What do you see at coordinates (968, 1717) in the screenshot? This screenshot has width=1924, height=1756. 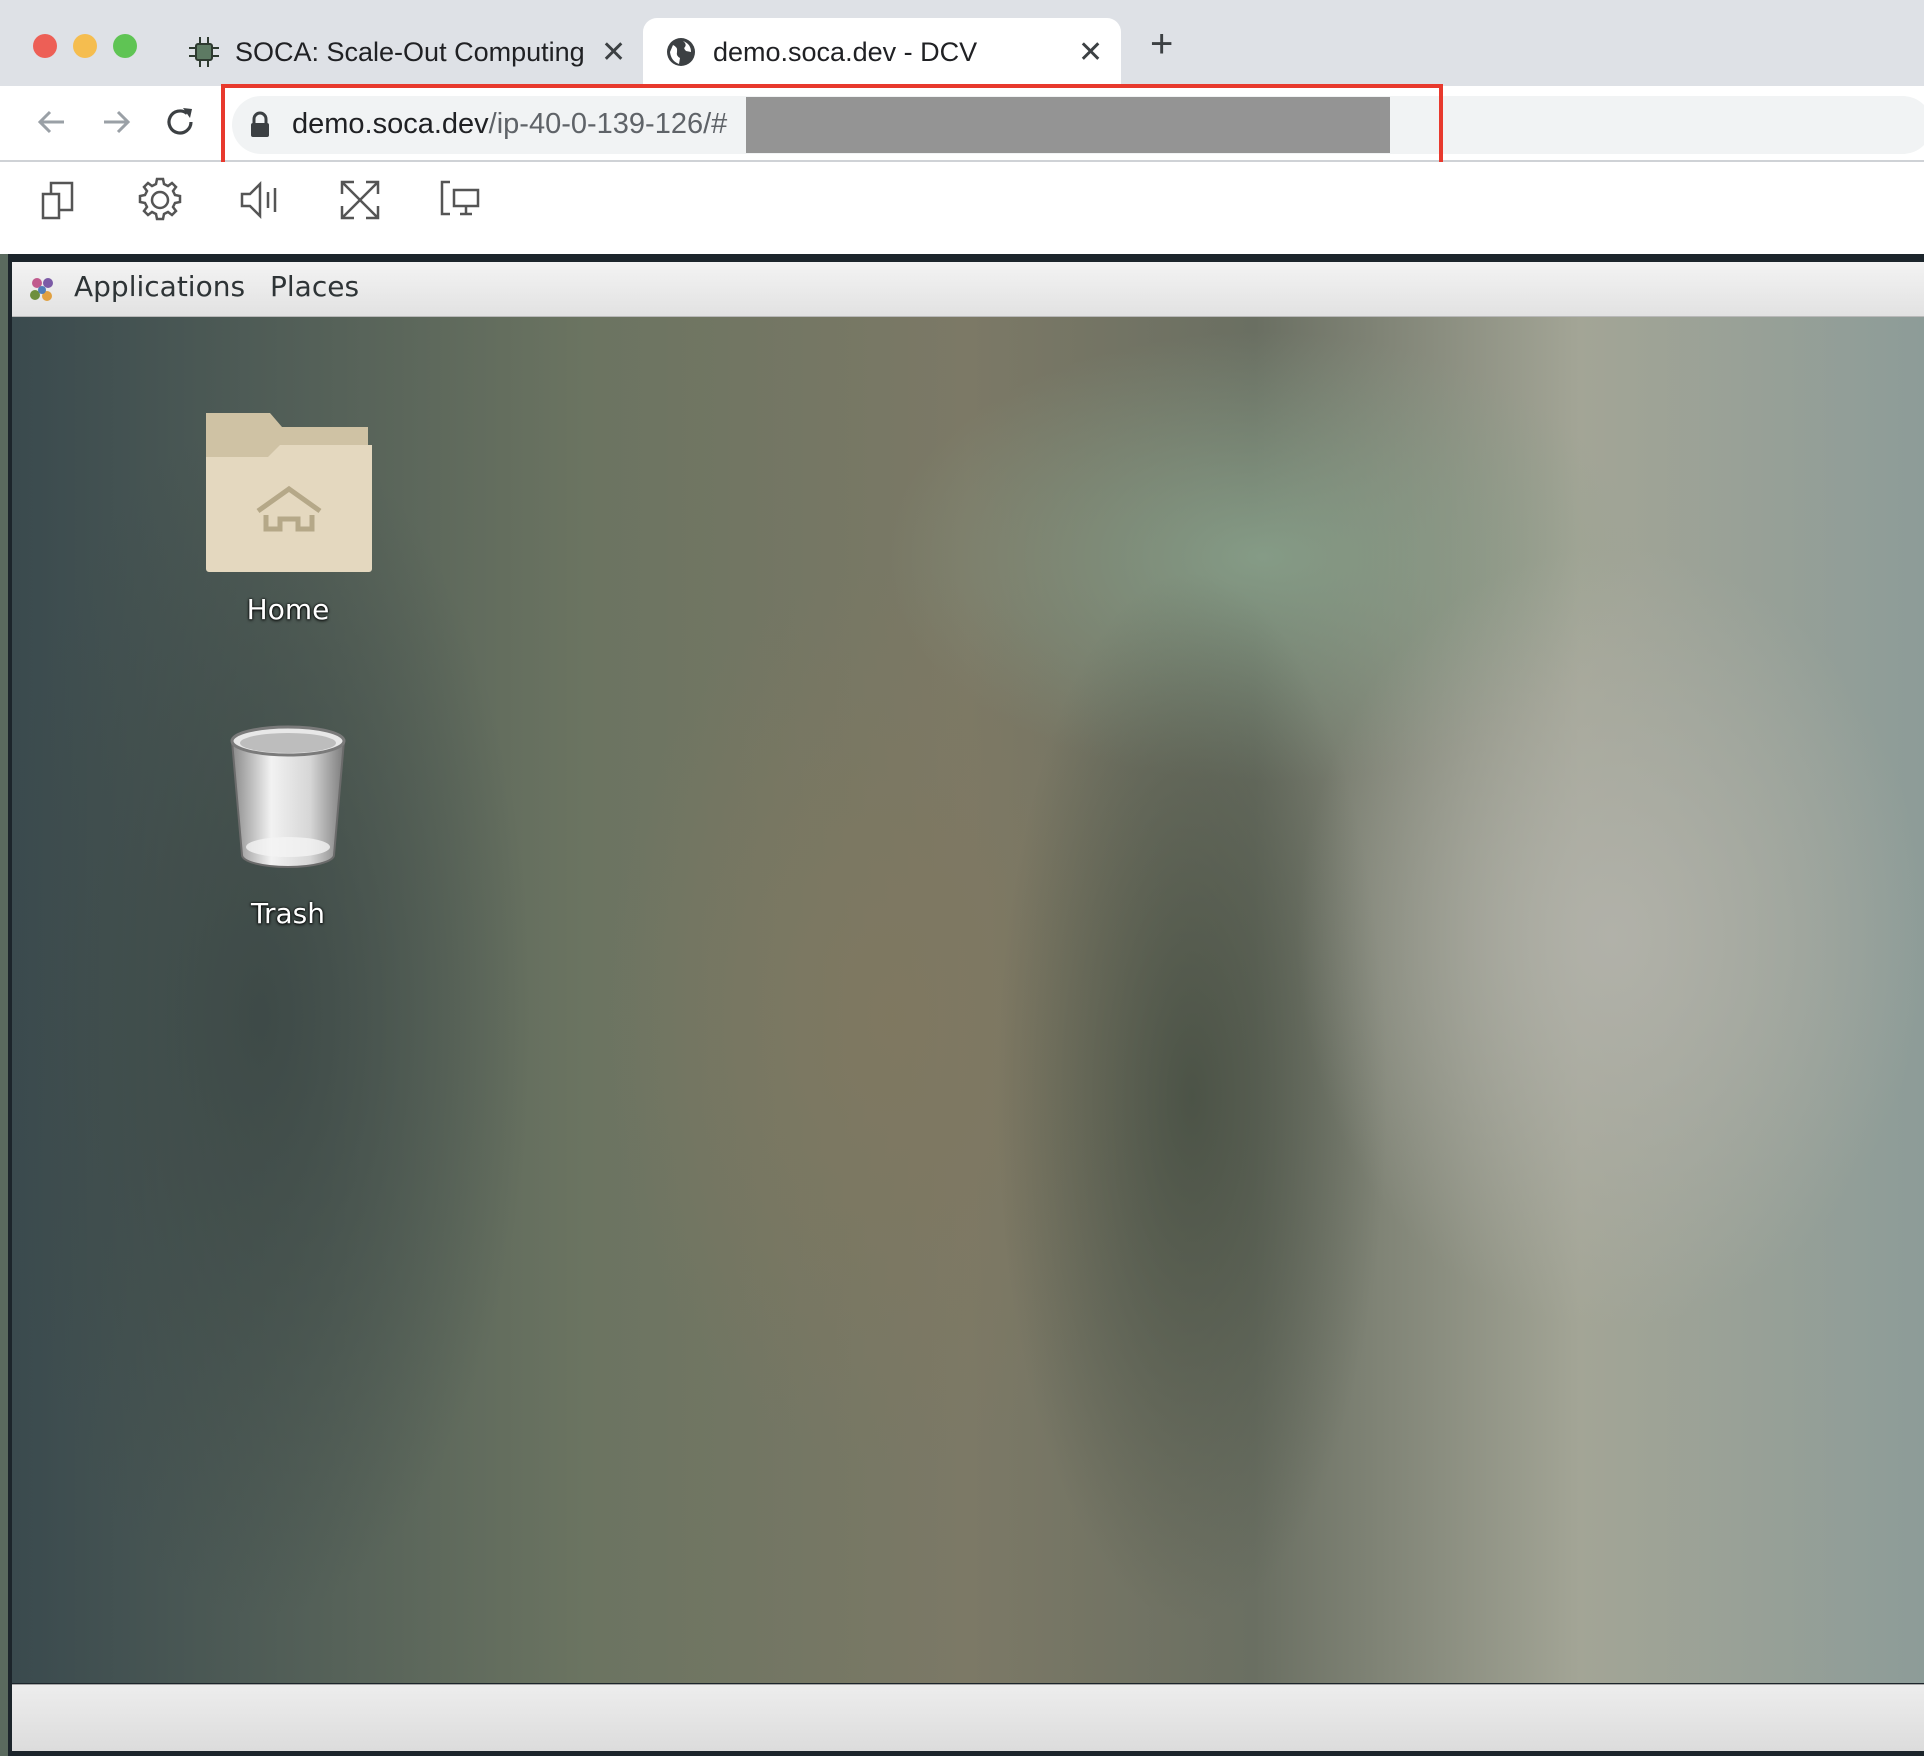 I see `gnome-bottom-panel` at bounding box center [968, 1717].